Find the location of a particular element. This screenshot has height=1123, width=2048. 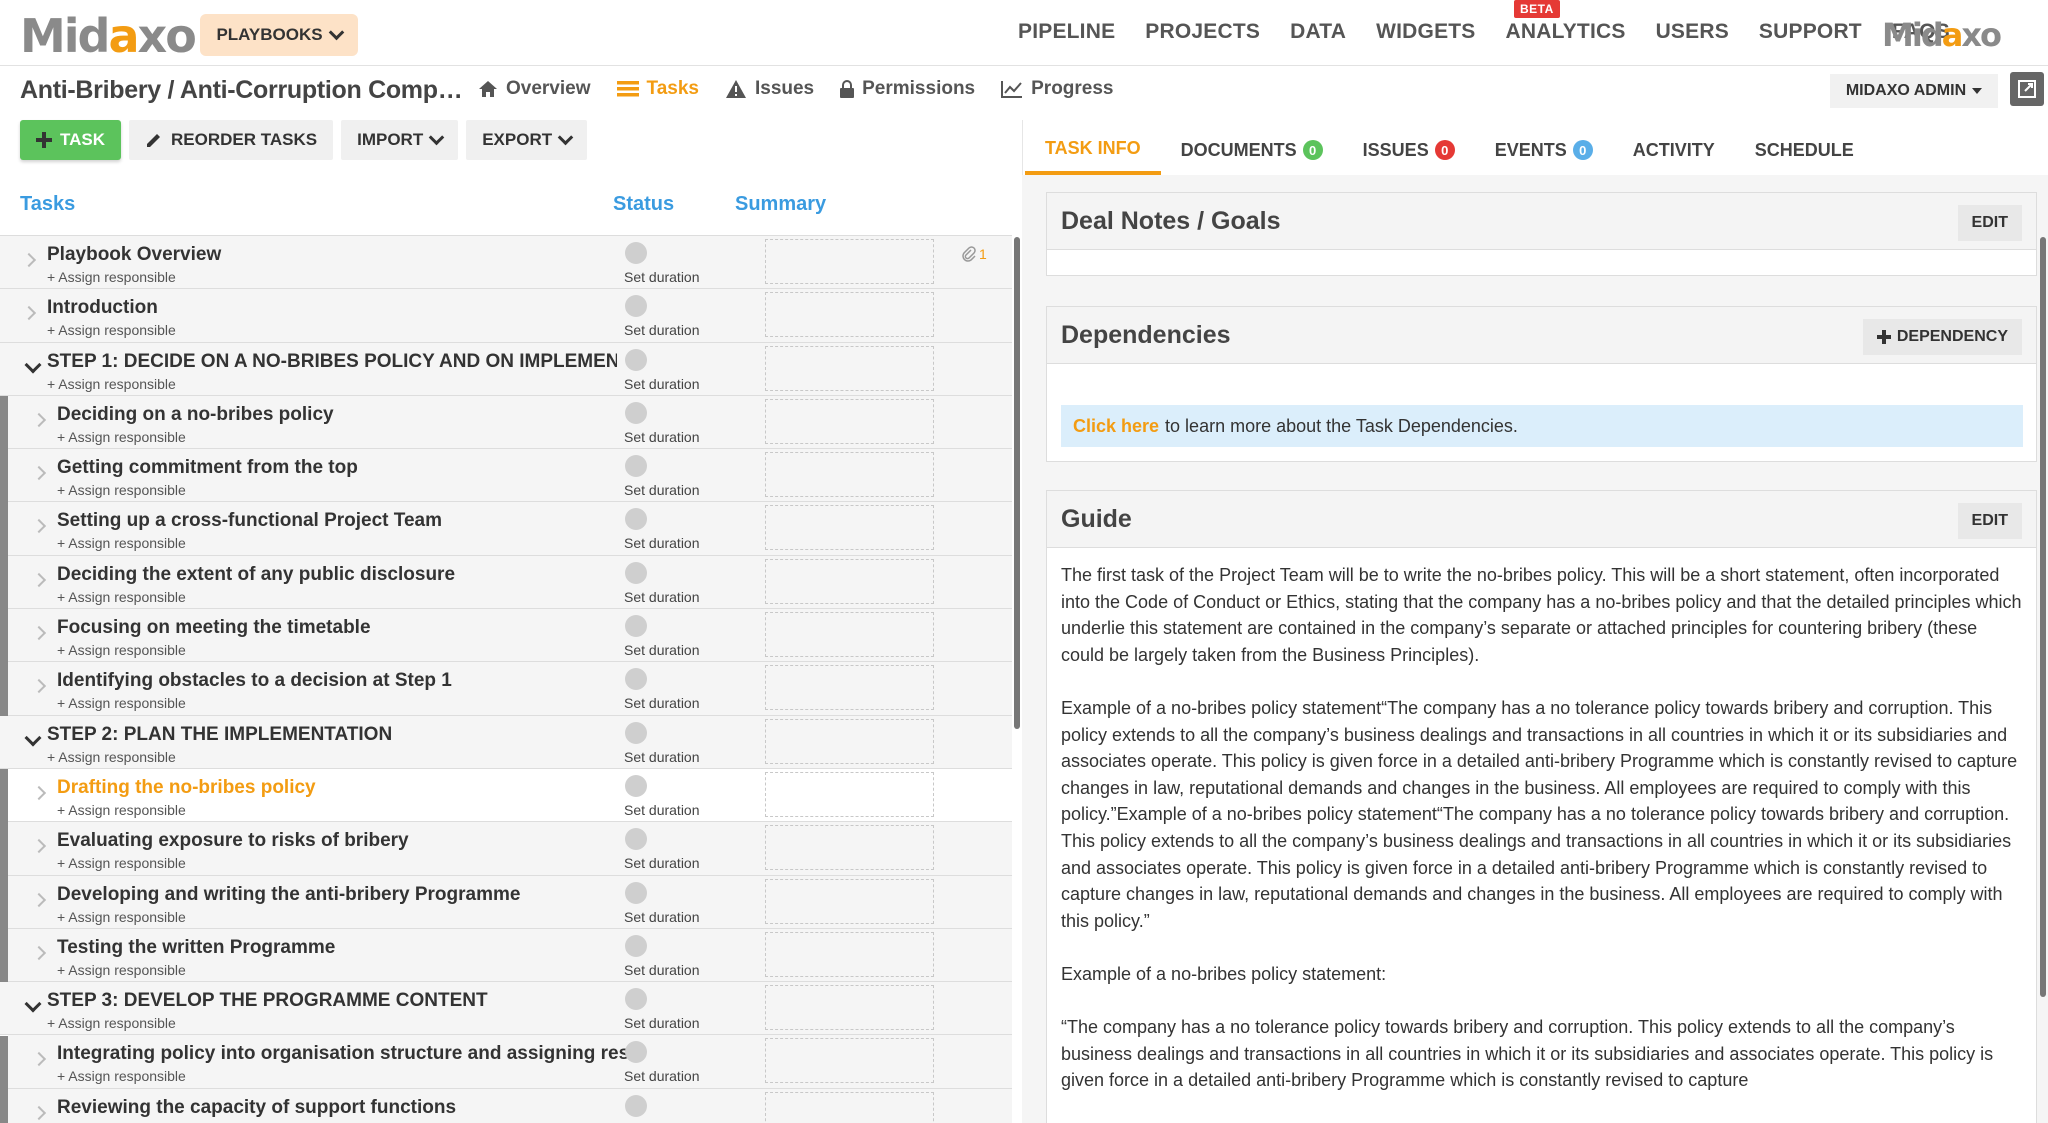

tab-events: EVENTS 0 is located at coordinates (1544, 150).